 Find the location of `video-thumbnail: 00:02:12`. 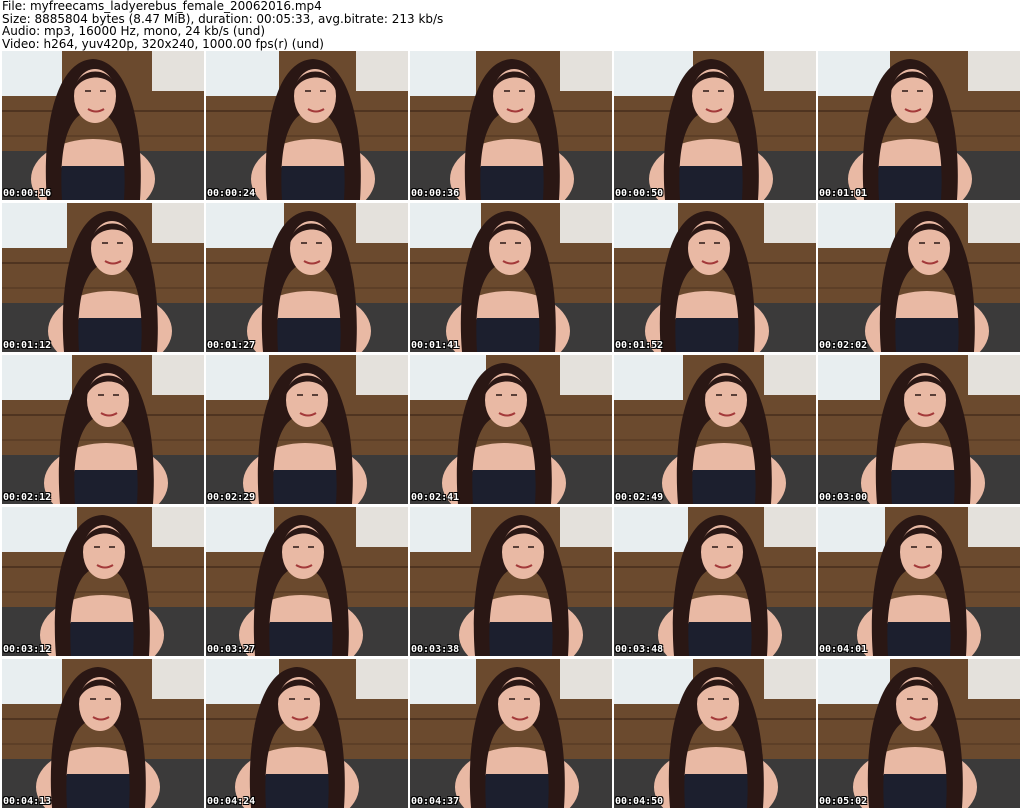

video-thumbnail: 00:02:12 is located at coordinates (103, 429).